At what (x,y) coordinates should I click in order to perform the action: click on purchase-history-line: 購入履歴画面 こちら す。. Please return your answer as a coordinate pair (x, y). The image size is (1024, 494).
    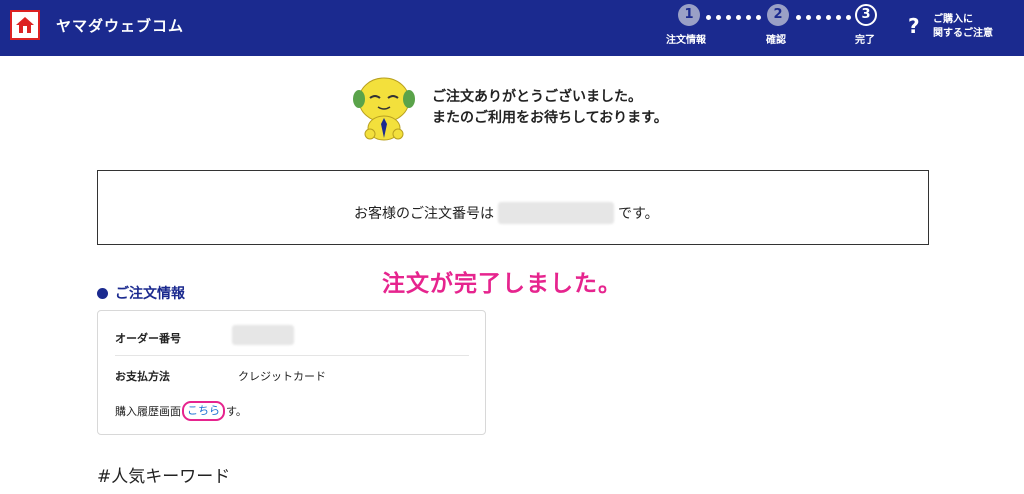
    Looking at the image, I should click on (181, 411).